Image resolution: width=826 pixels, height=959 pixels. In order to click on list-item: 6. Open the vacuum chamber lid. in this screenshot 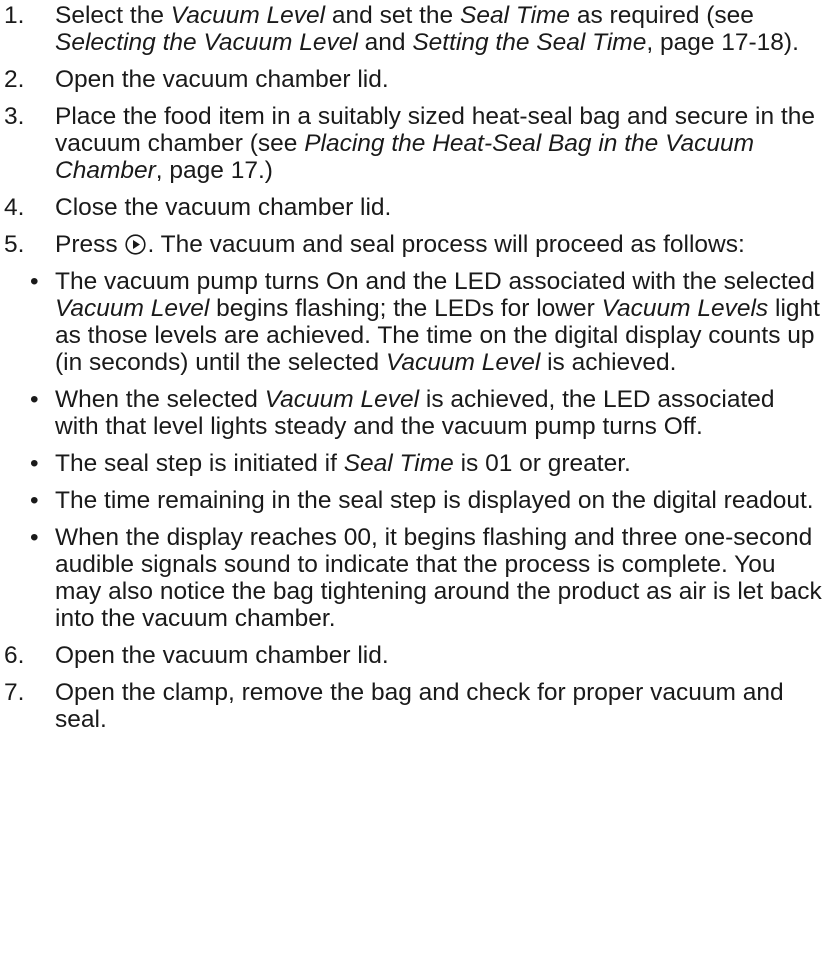, I will do `click(413, 655)`.